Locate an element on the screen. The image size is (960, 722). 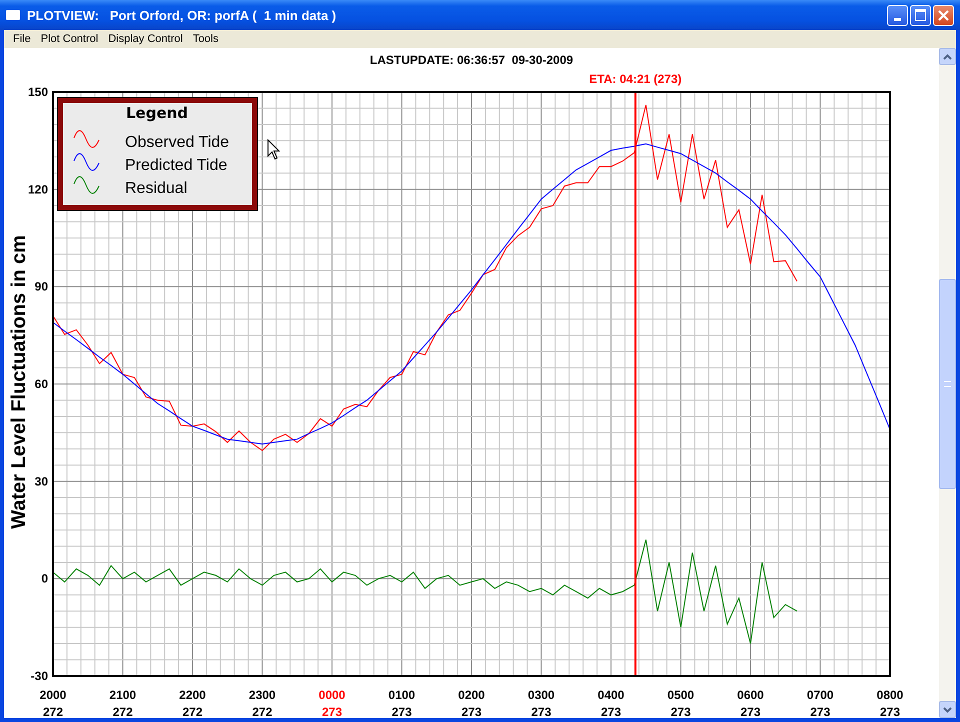
legend-label: Predicted Tide is located at coordinates (176, 165).